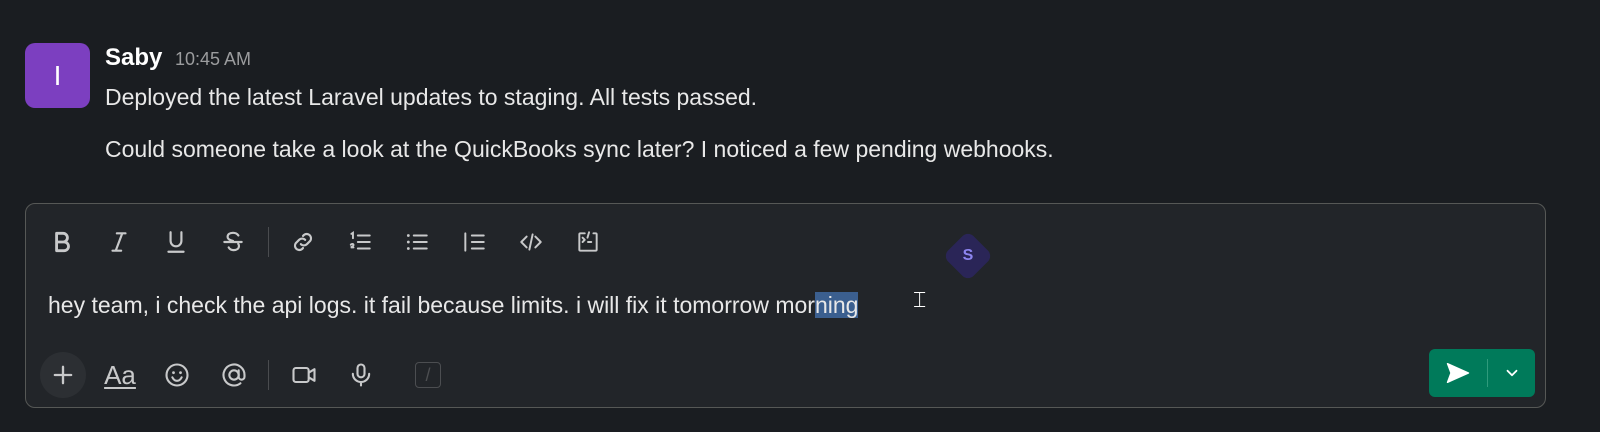 This screenshot has height=432, width=1600. I want to click on text-cursor-icon: ⌶, so click(920, 300).